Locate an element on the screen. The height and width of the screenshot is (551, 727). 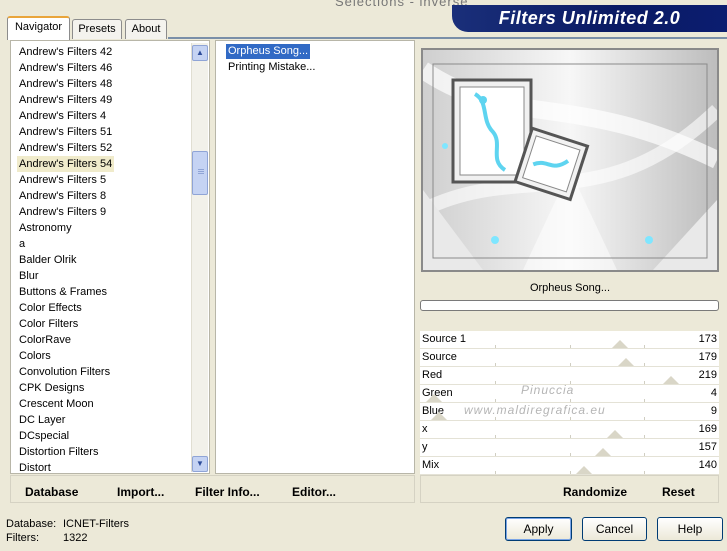
param-row: Mix 140 is located at coordinates (569, 466).